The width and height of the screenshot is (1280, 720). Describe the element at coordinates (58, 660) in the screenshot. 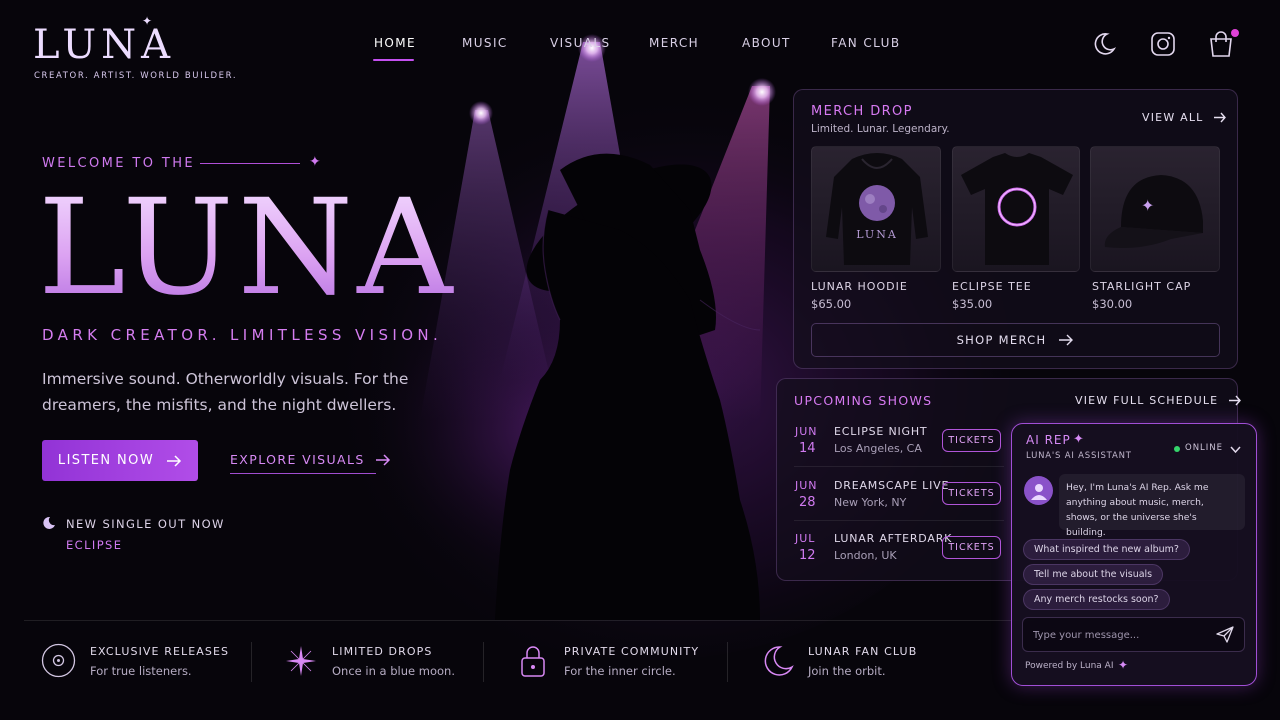

I see `vinyl-icon` at that location.